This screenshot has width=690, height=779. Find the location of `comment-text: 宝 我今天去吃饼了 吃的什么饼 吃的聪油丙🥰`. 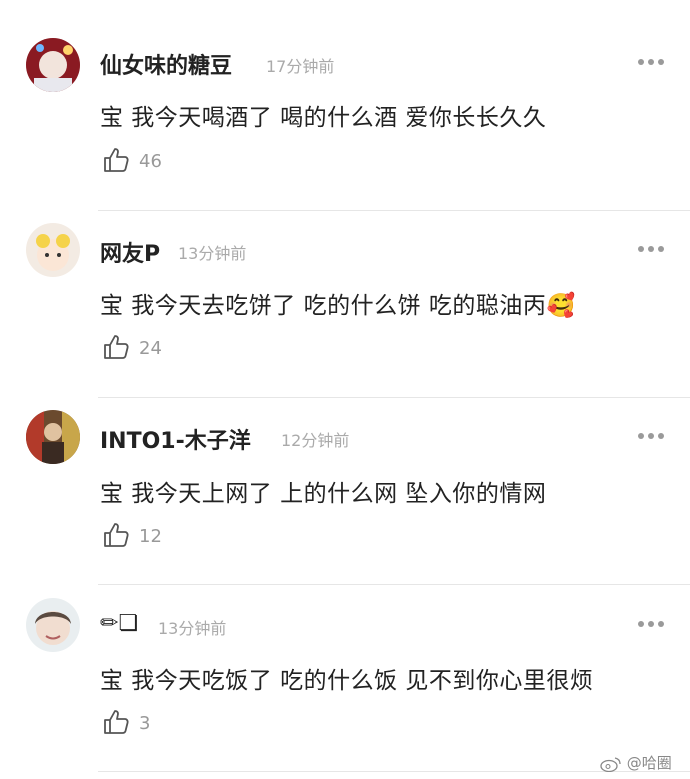

comment-text: 宝 我今天去吃饼了 吃的什么饼 吃的聪油丙🥰 is located at coordinates (338, 303).